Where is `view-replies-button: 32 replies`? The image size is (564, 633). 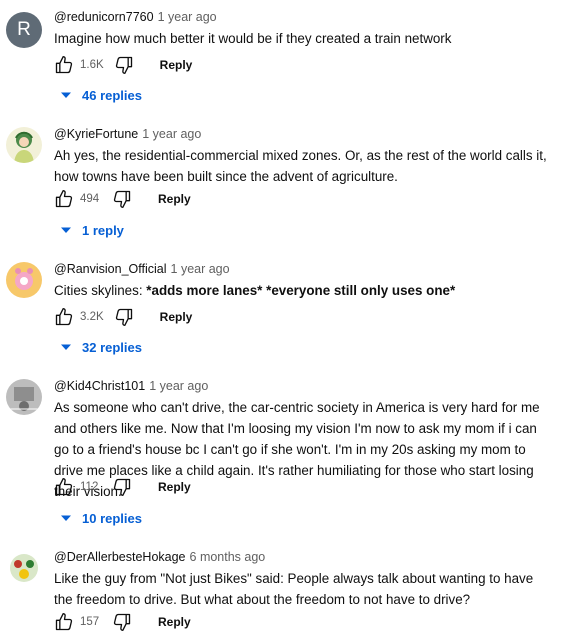
view-replies-button: 32 replies is located at coordinates (101, 347).